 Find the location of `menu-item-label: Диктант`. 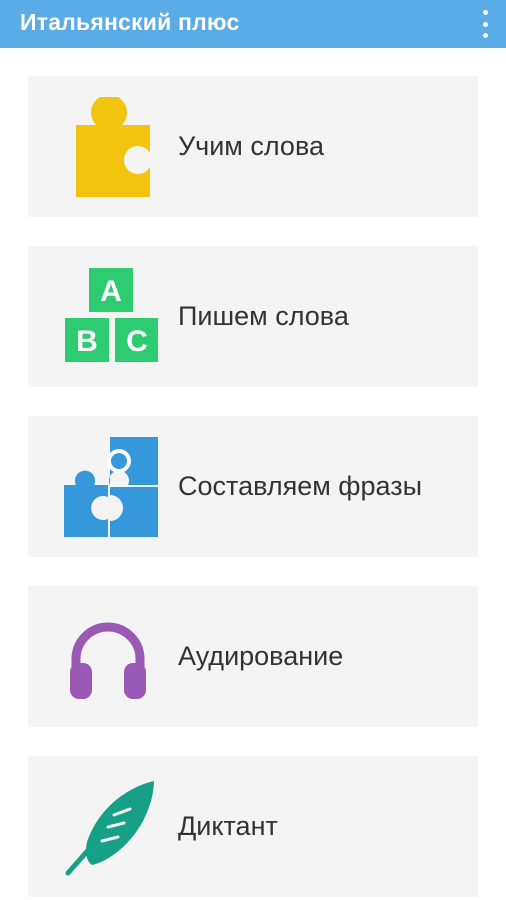

menu-item-label: Диктант is located at coordinates (228, 826).